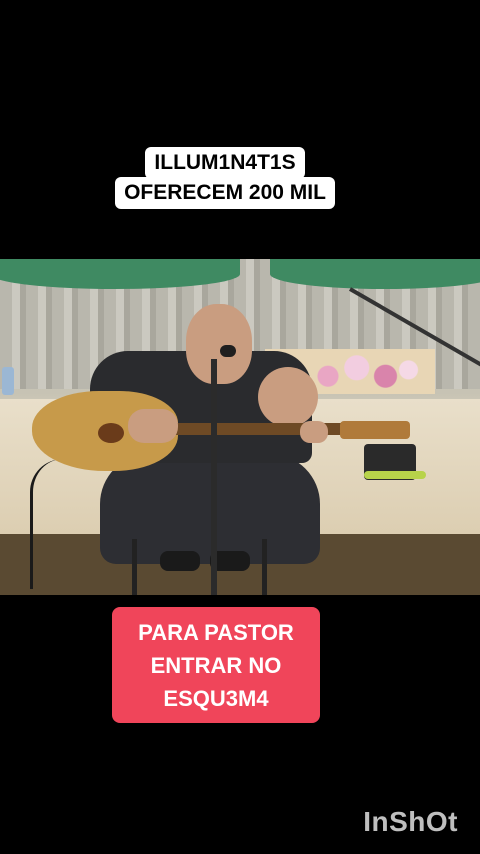 The height and width of the screenshot is (854, 480). What do you see at coordinates (219, 344) in the screenshot?
I see `person-head` at bounding box center [219, 344].